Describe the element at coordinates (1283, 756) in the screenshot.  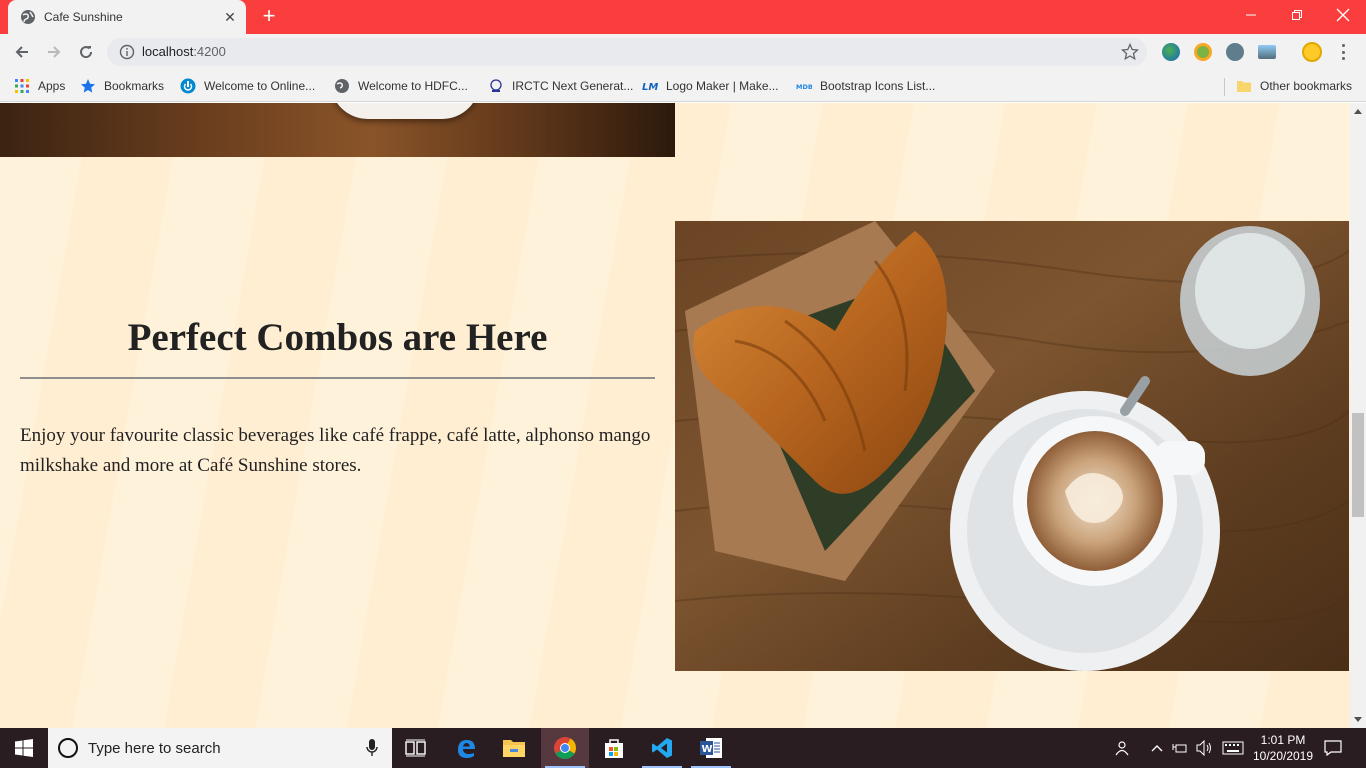
I see `clock-date: 10/20/2019` at that location.